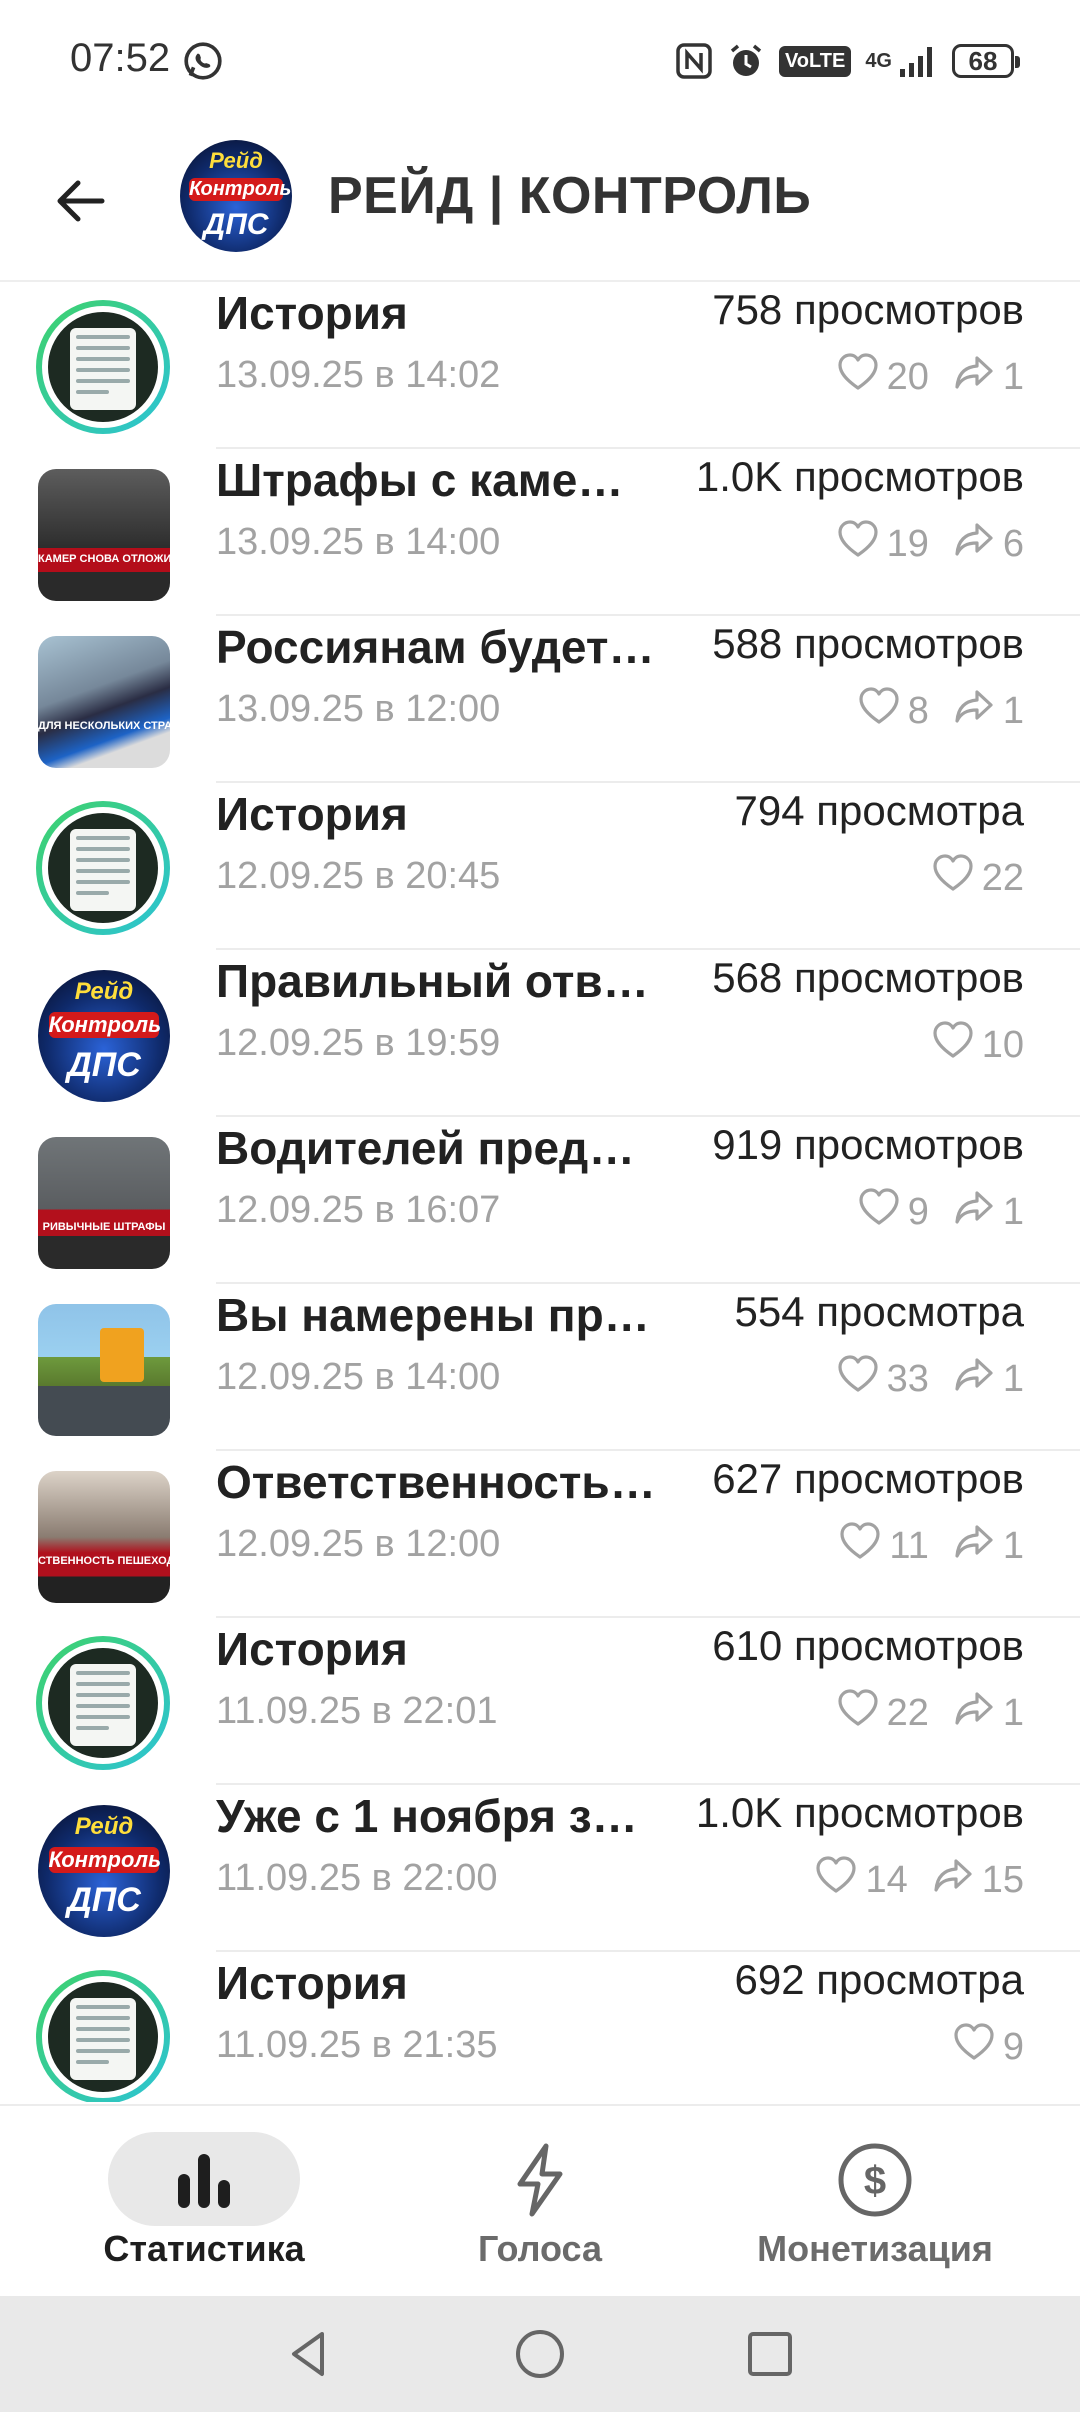 The image size is (1080, 2412). What do you see at coordinates (540, 2180) in the screenshot?
I see `lightning-icon` at bounding box center [540, 2180].